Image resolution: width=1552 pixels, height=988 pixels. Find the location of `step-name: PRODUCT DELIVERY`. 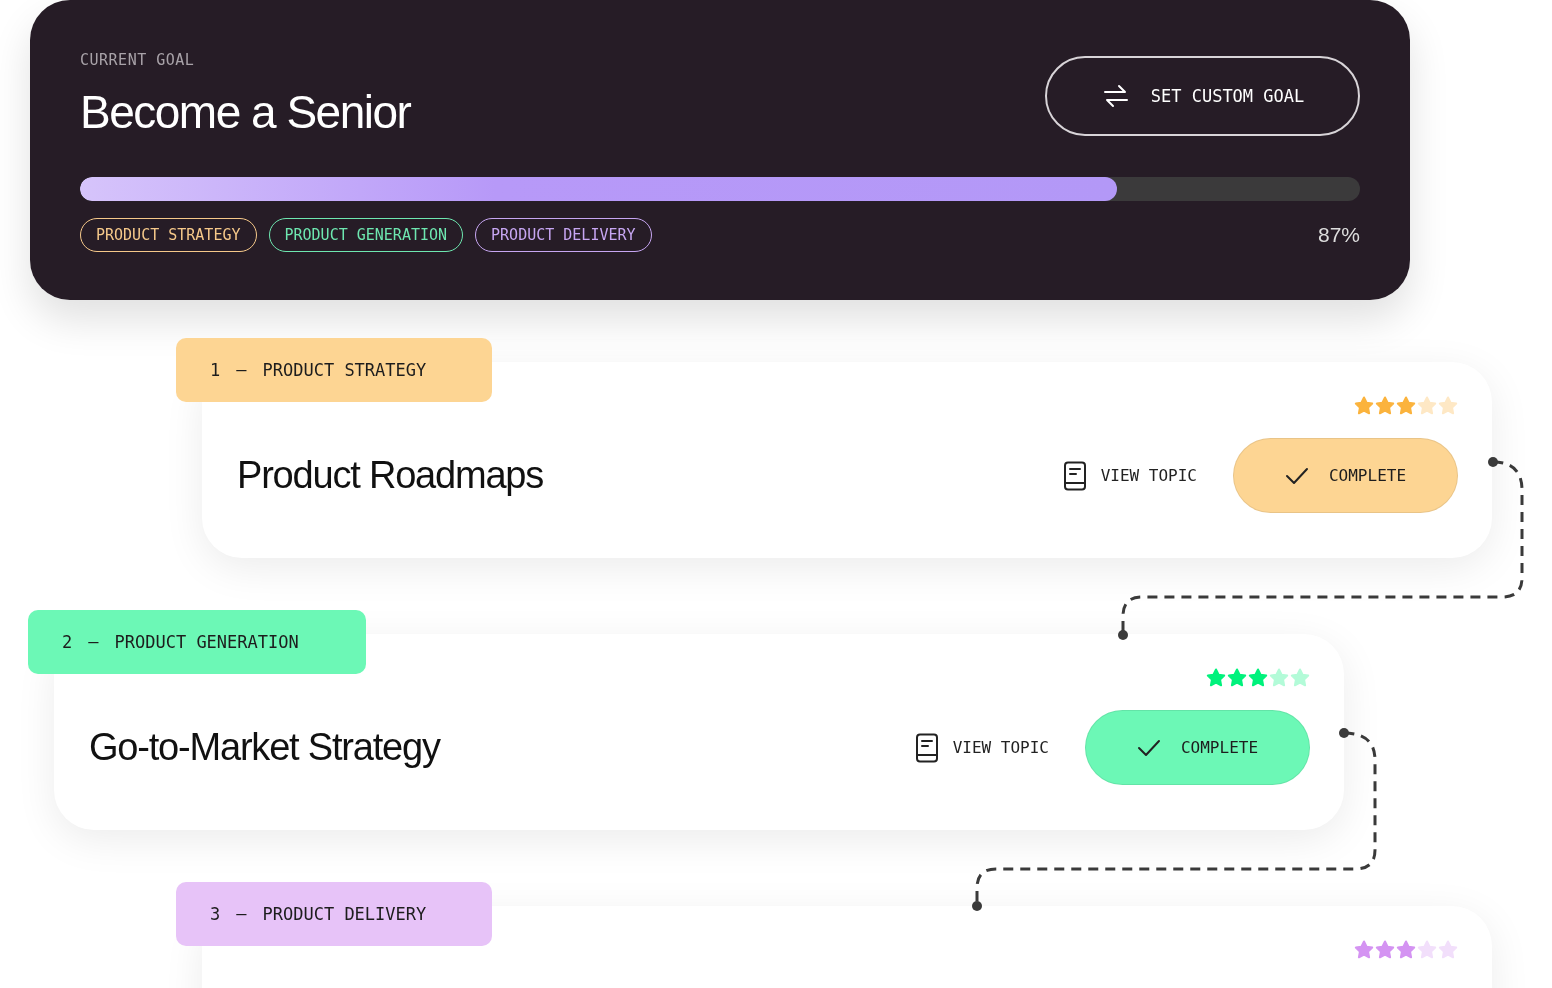

step-name: PRODUCT DELIVERY is located at coordinates (344, 914).